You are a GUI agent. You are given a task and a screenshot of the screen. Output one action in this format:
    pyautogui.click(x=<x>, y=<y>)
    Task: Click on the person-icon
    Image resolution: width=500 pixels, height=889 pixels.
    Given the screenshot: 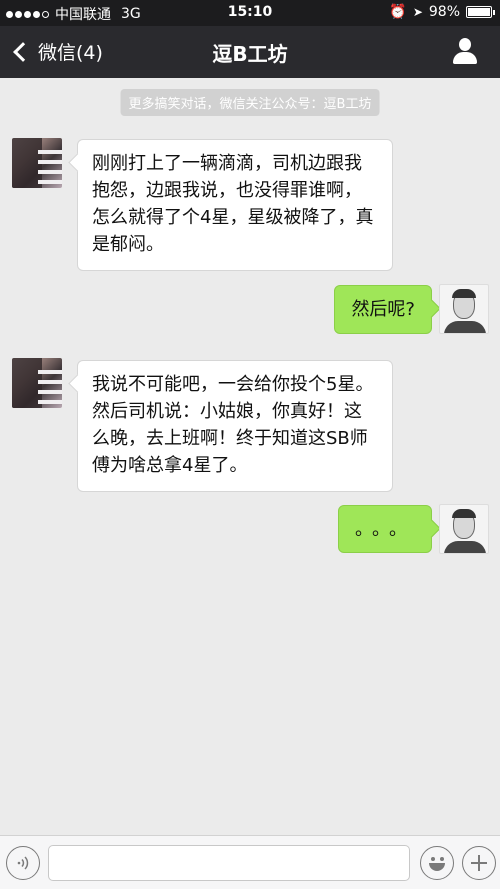 What is the action you would take?
    pyautogui.click(x=465, y=44)
    